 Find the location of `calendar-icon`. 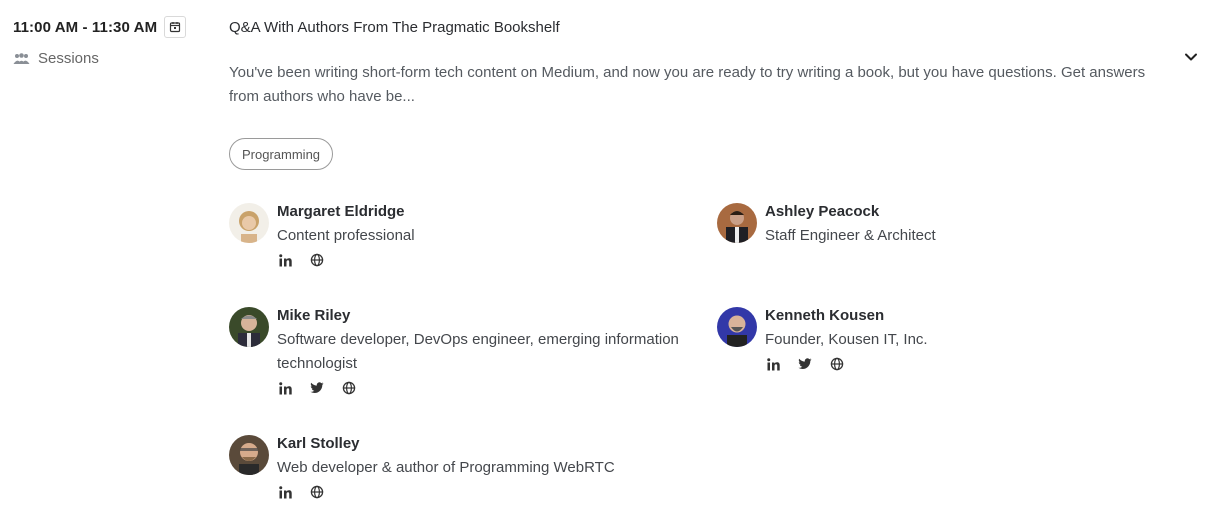

calendar-icon is located at coordinates (175, 27).